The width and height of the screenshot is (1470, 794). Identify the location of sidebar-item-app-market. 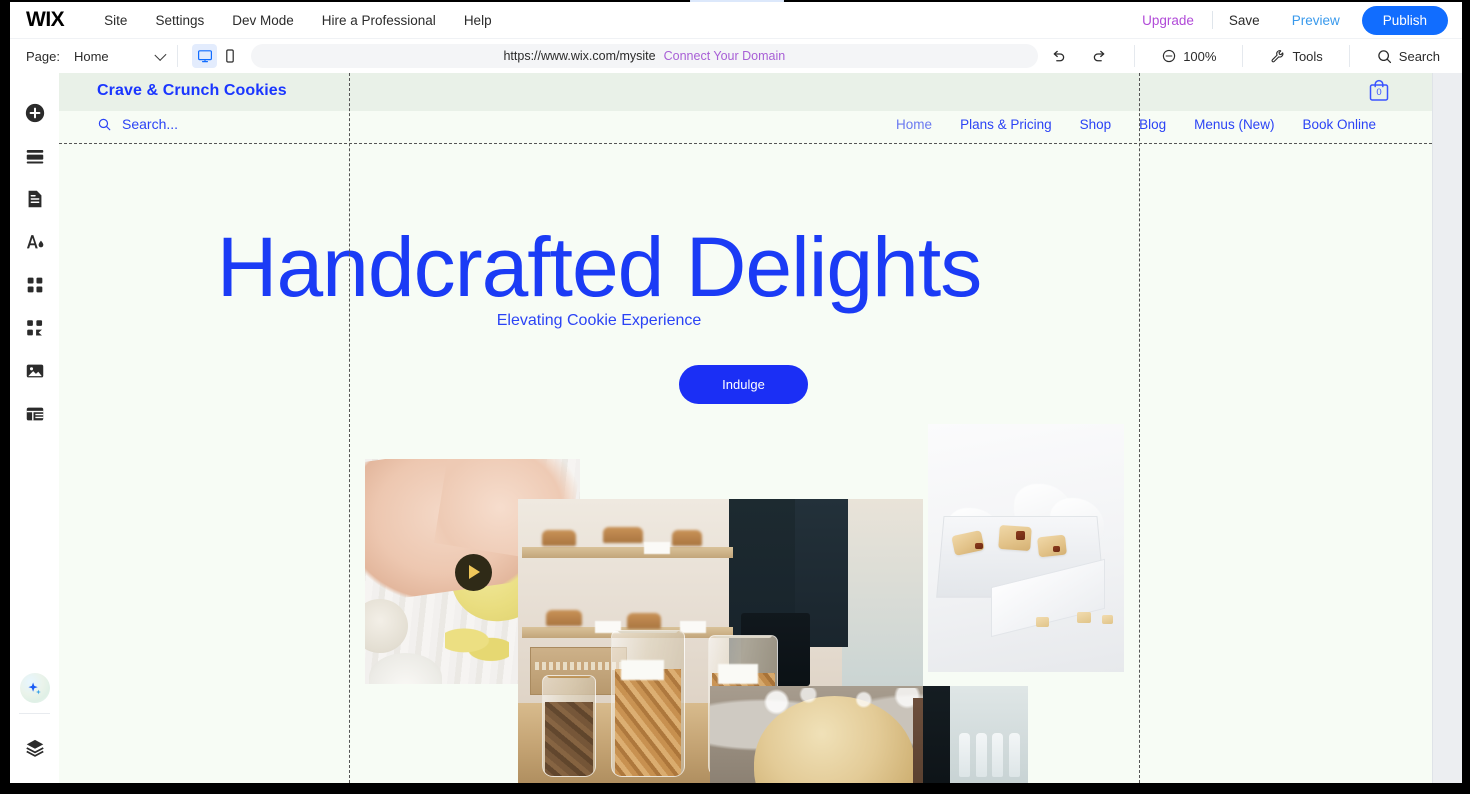
(35, 327).